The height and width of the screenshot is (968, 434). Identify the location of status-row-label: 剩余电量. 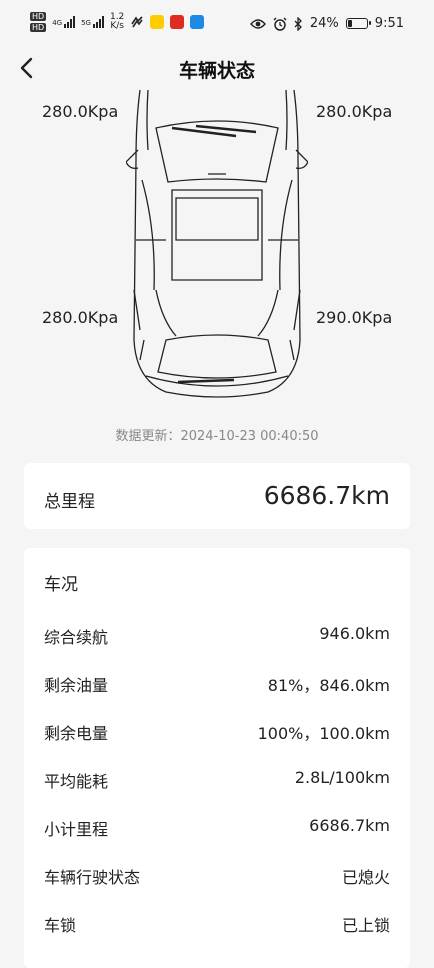
(76, 733).